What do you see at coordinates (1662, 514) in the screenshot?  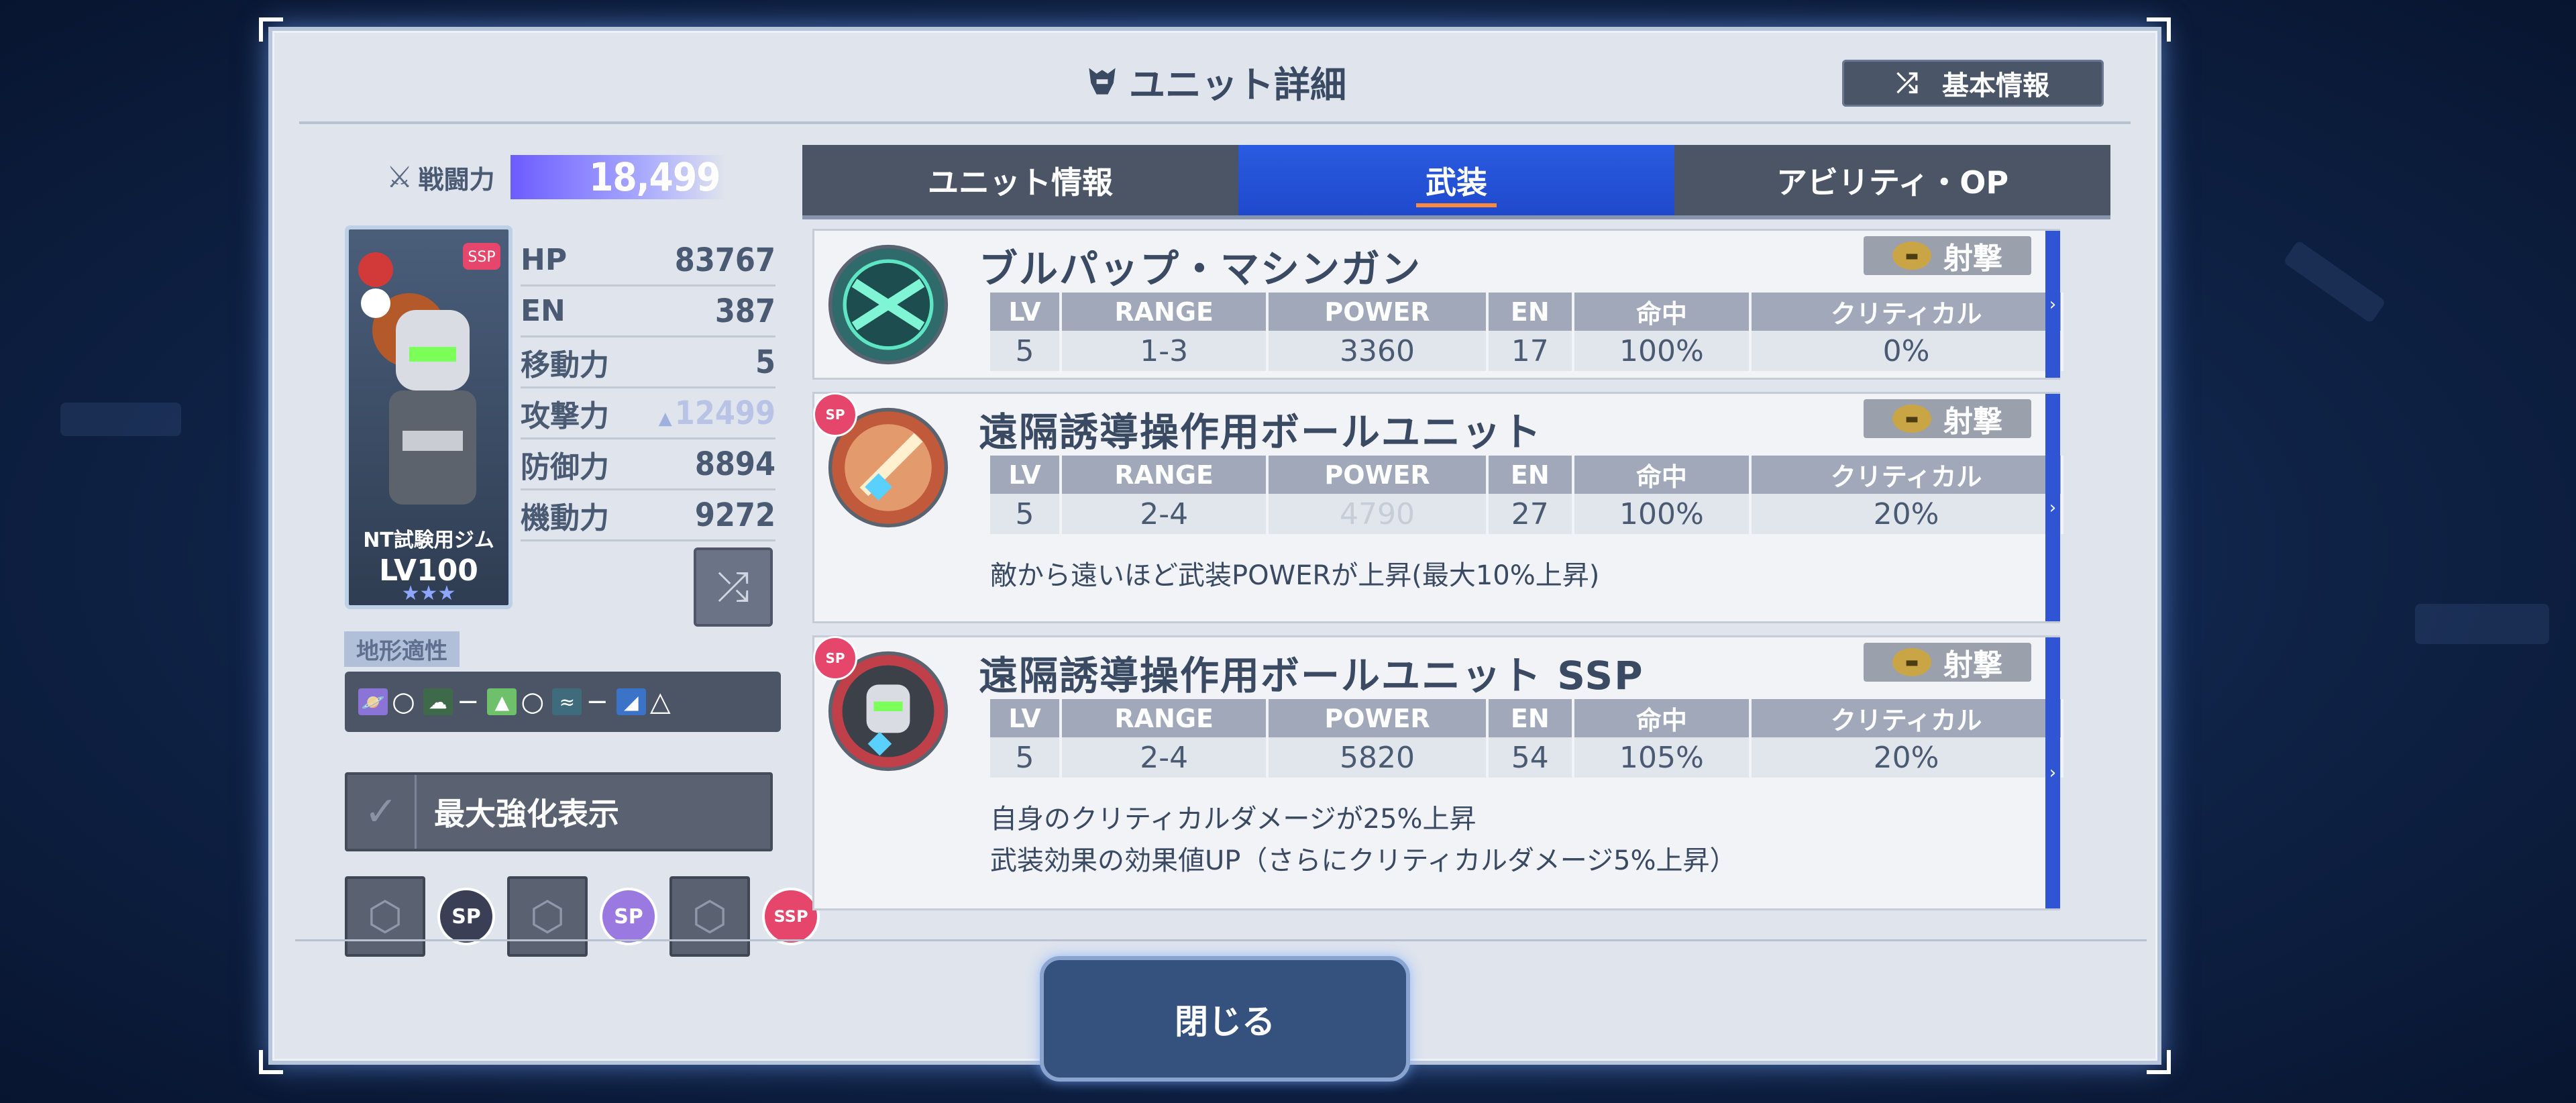 I see `table-cell: 100%` at bounding box center [1662, 514].